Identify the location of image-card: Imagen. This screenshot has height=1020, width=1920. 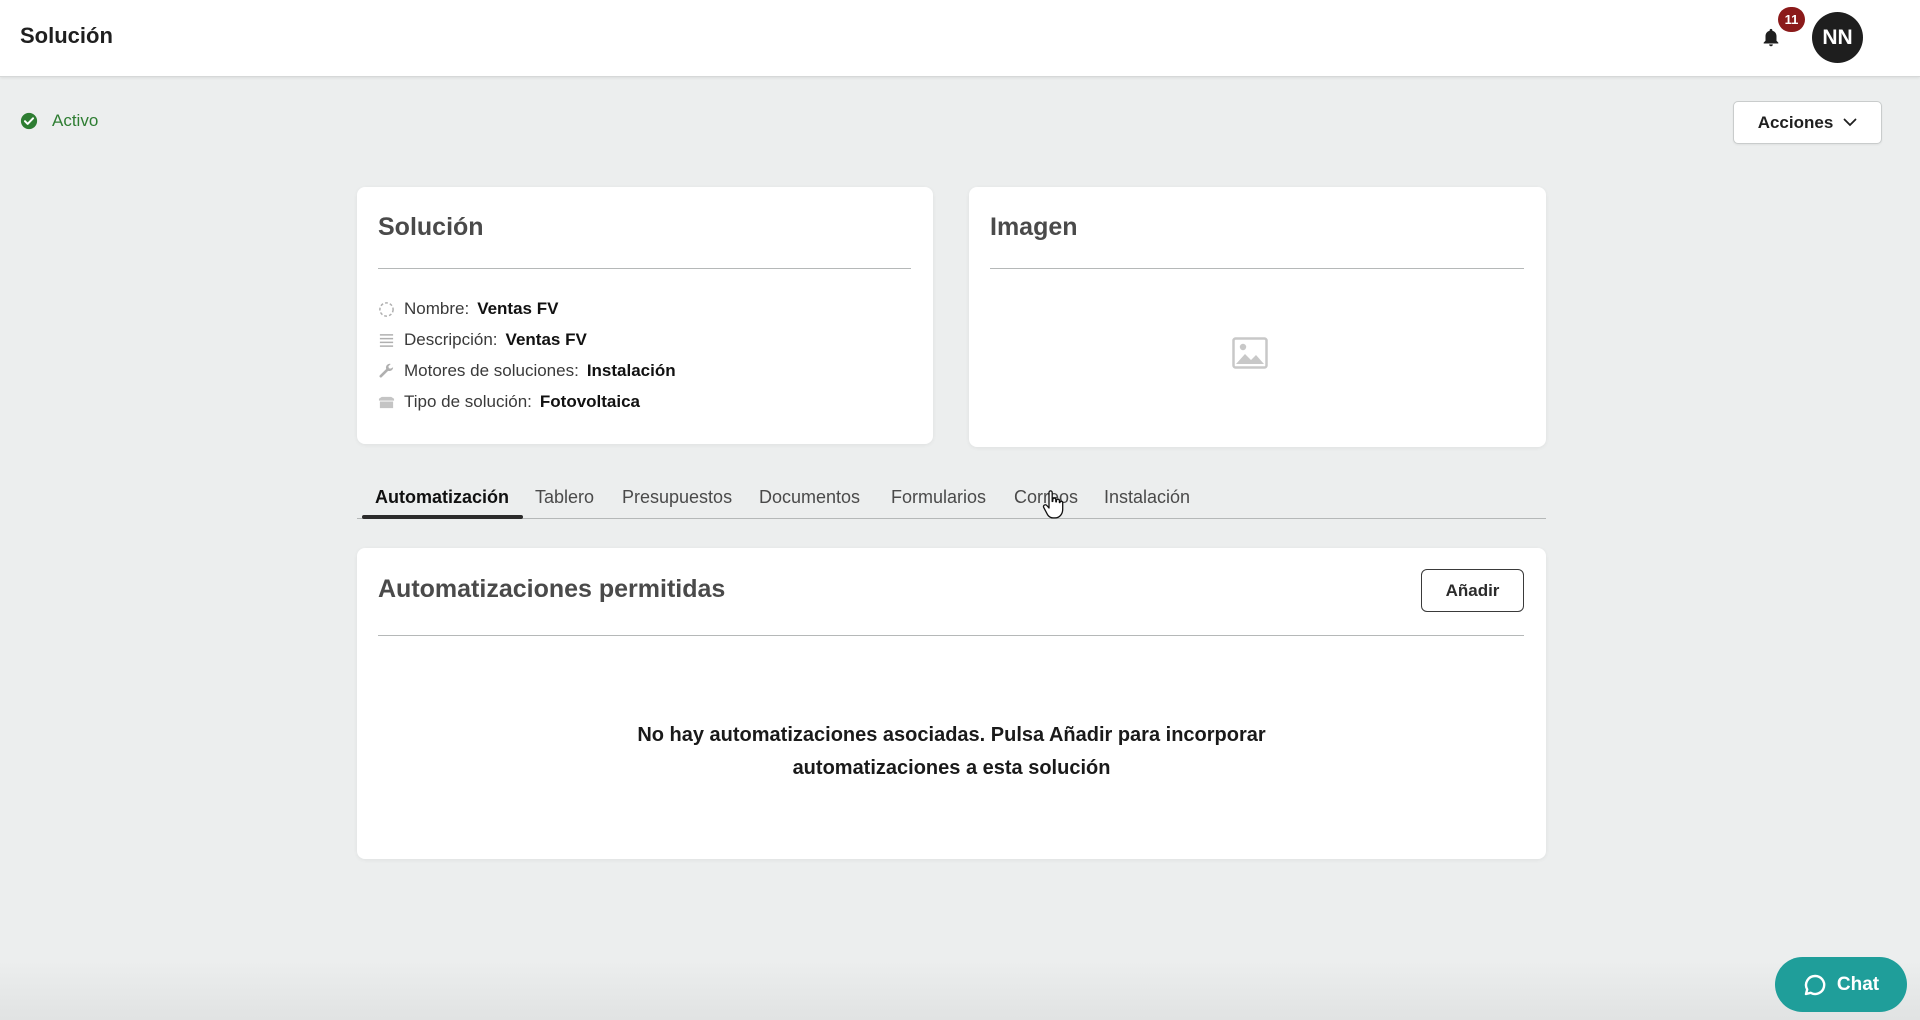
(1257, 317).